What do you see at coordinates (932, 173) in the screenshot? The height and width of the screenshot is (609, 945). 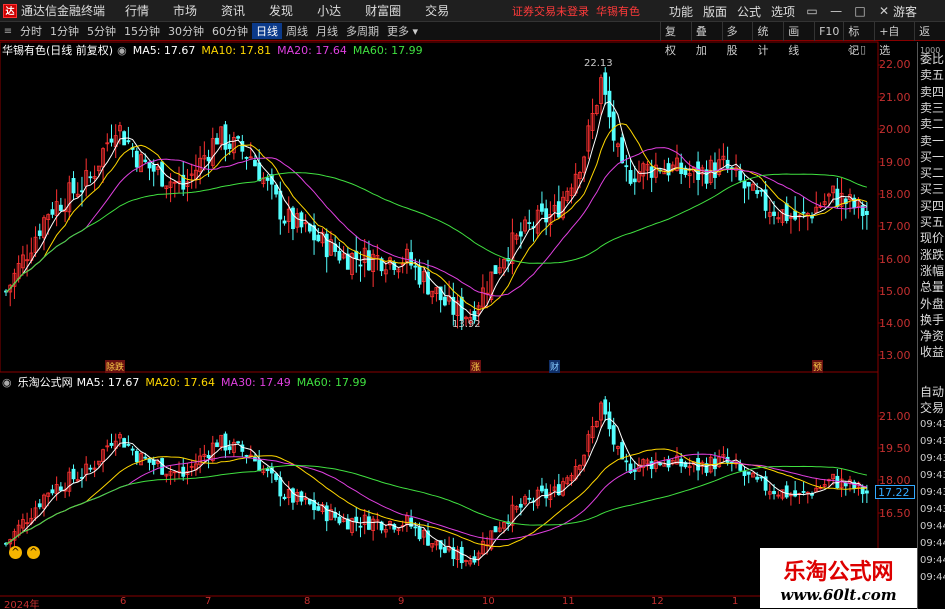 I see `rc-label: 买二` at bounding box center [932, 173].